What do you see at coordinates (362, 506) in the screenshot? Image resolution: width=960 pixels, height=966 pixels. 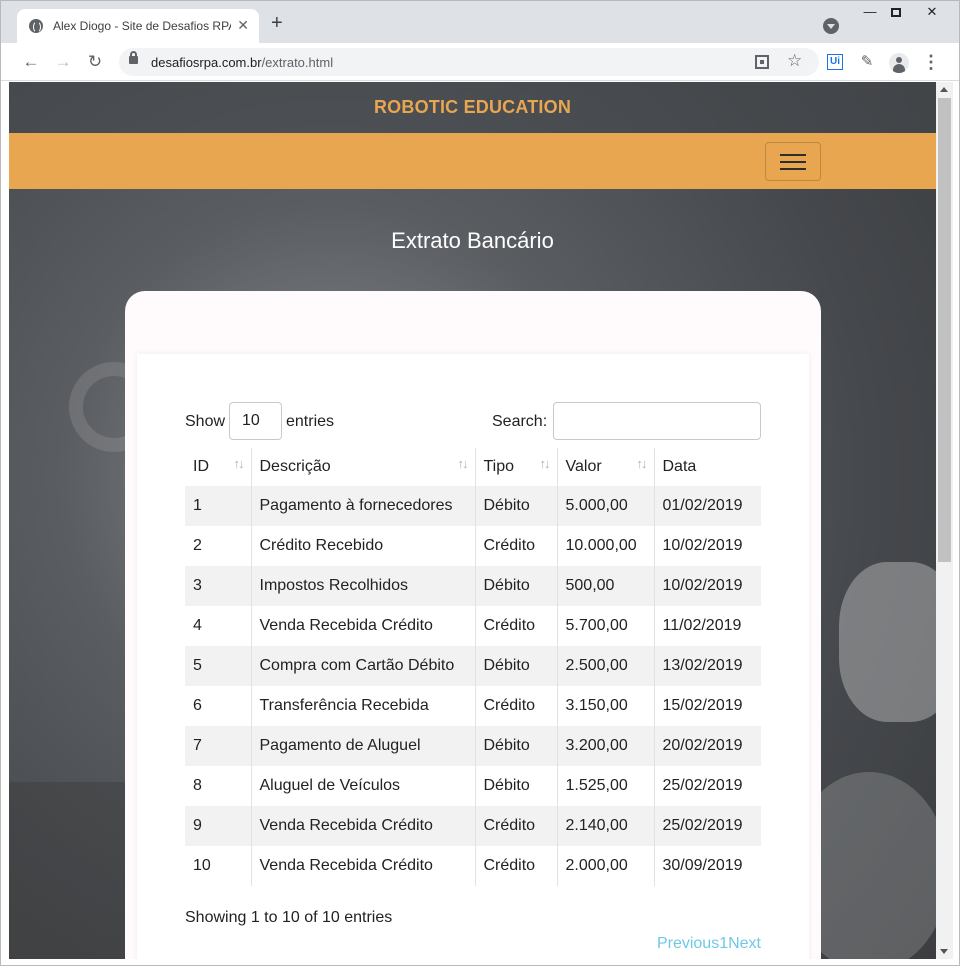 I see `cell-descricao: Pagamento à fornecedores` at bounding box center [362, 506].